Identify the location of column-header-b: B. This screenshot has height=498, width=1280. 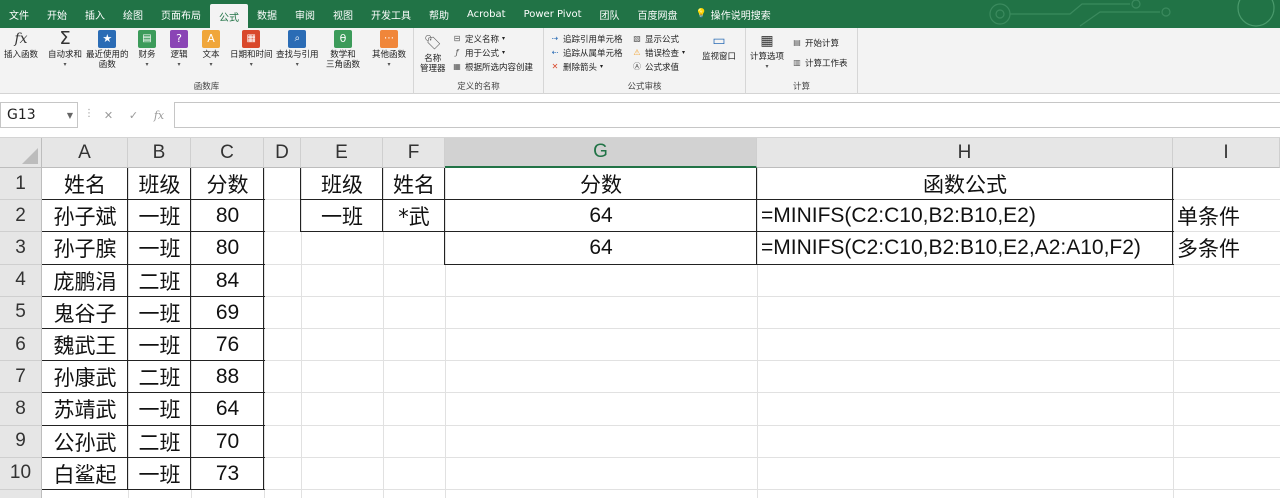
(159, 153).